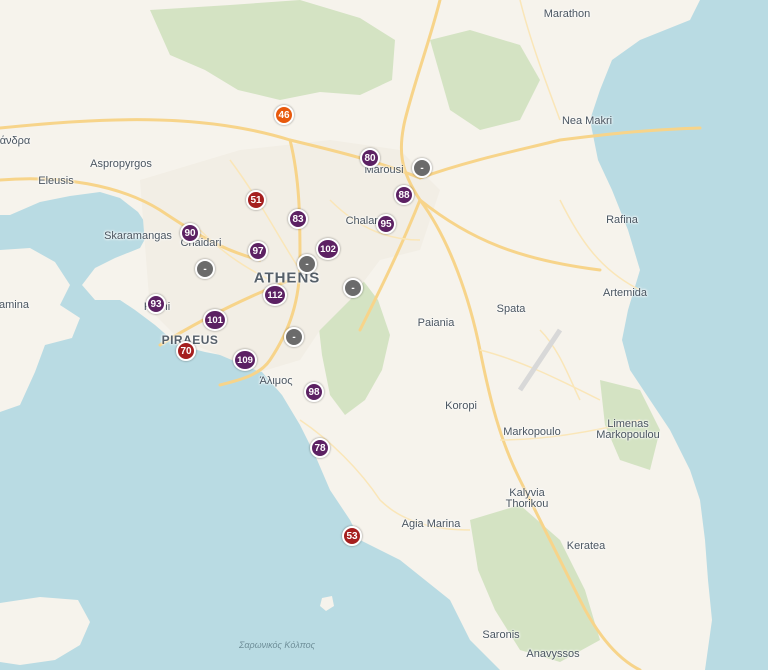  What do you see at coordinates (567, 14) in the screenshot?
I see `place-label-marathon: Marathon` at bounding box center [567, 14].